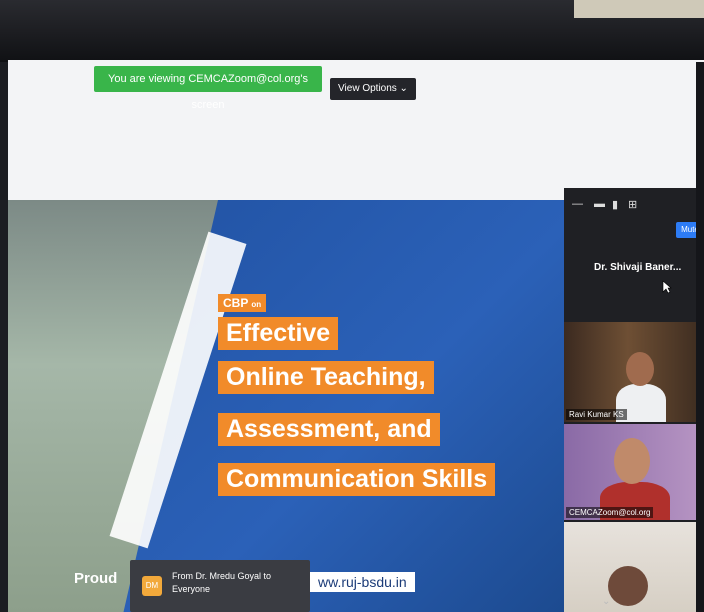  I want to click on chat-notification: DM From Dr. Mredu Goyal to Everyone, so click(220, 586).